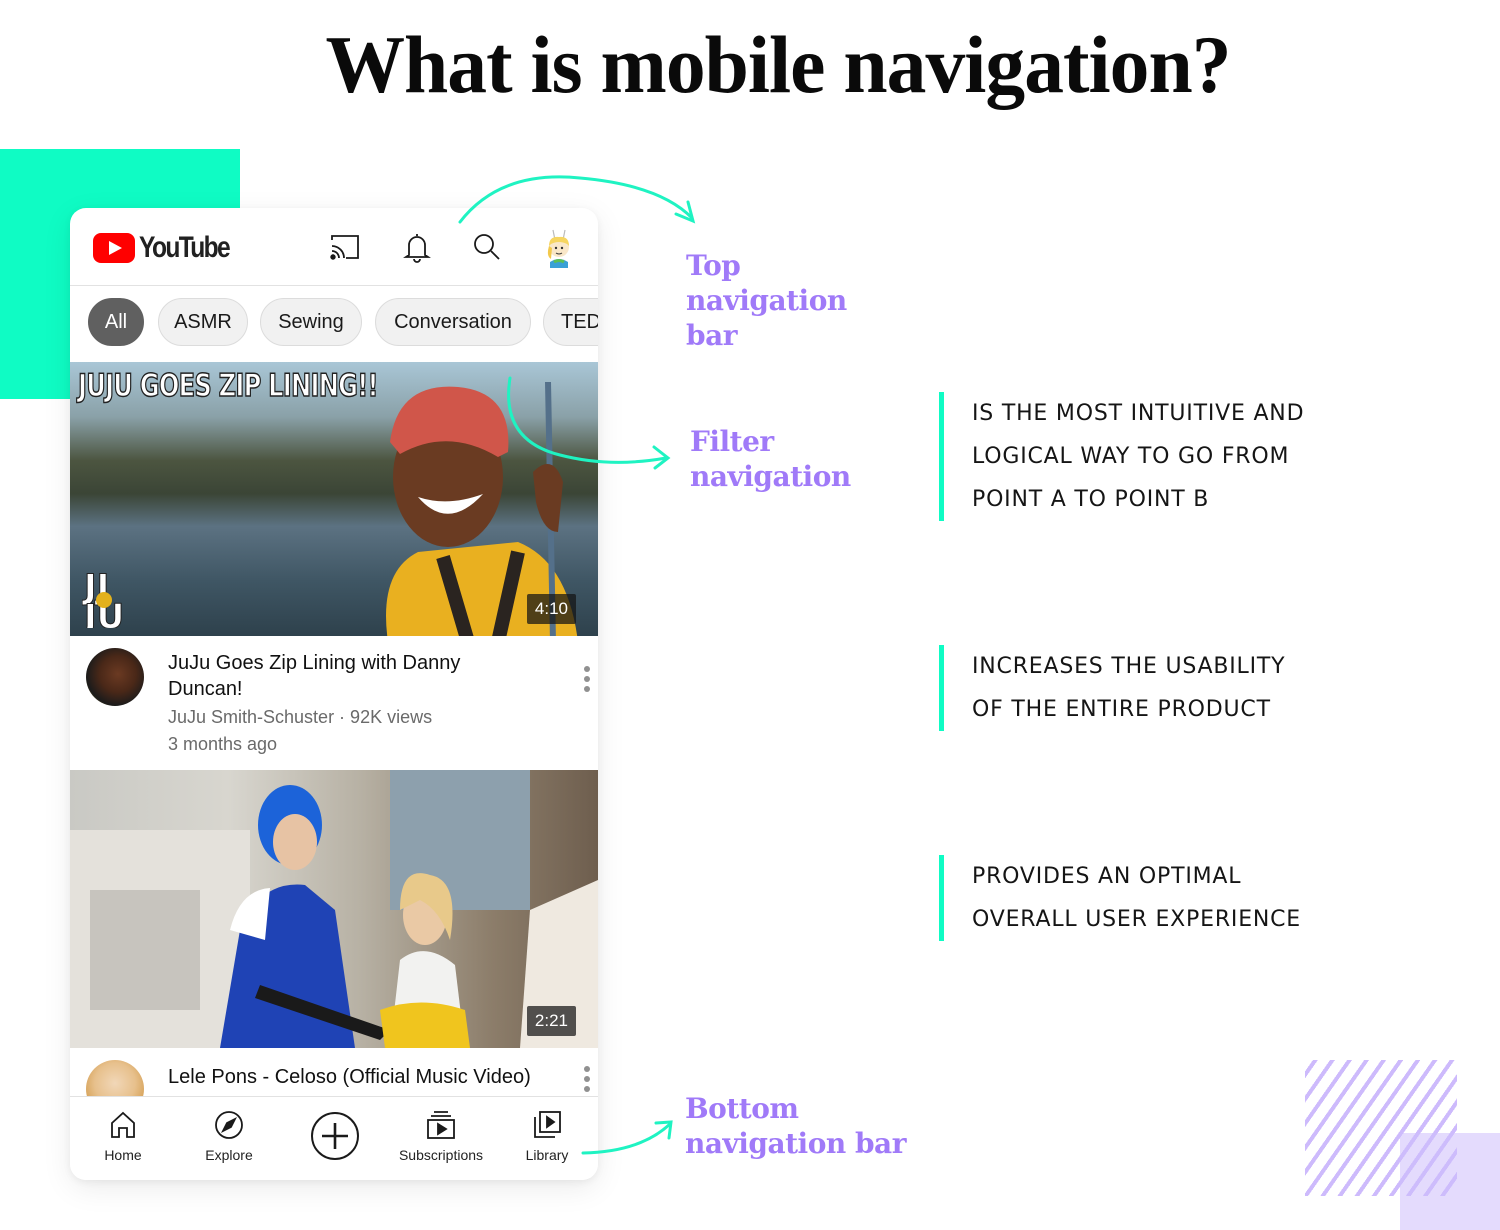 Image resolution: width=1500 pixels, height=1230 pixels. I want to click on benefit-line: INCREASES THE USABILITY, so click(1129, 666).